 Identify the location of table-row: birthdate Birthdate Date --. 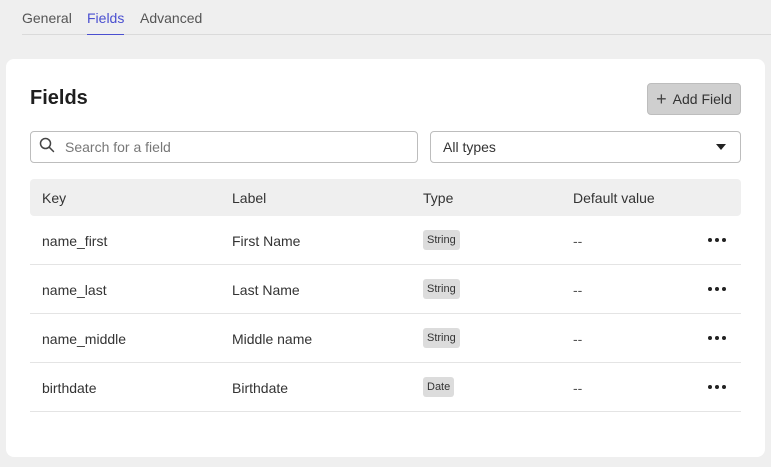
(385, 387).